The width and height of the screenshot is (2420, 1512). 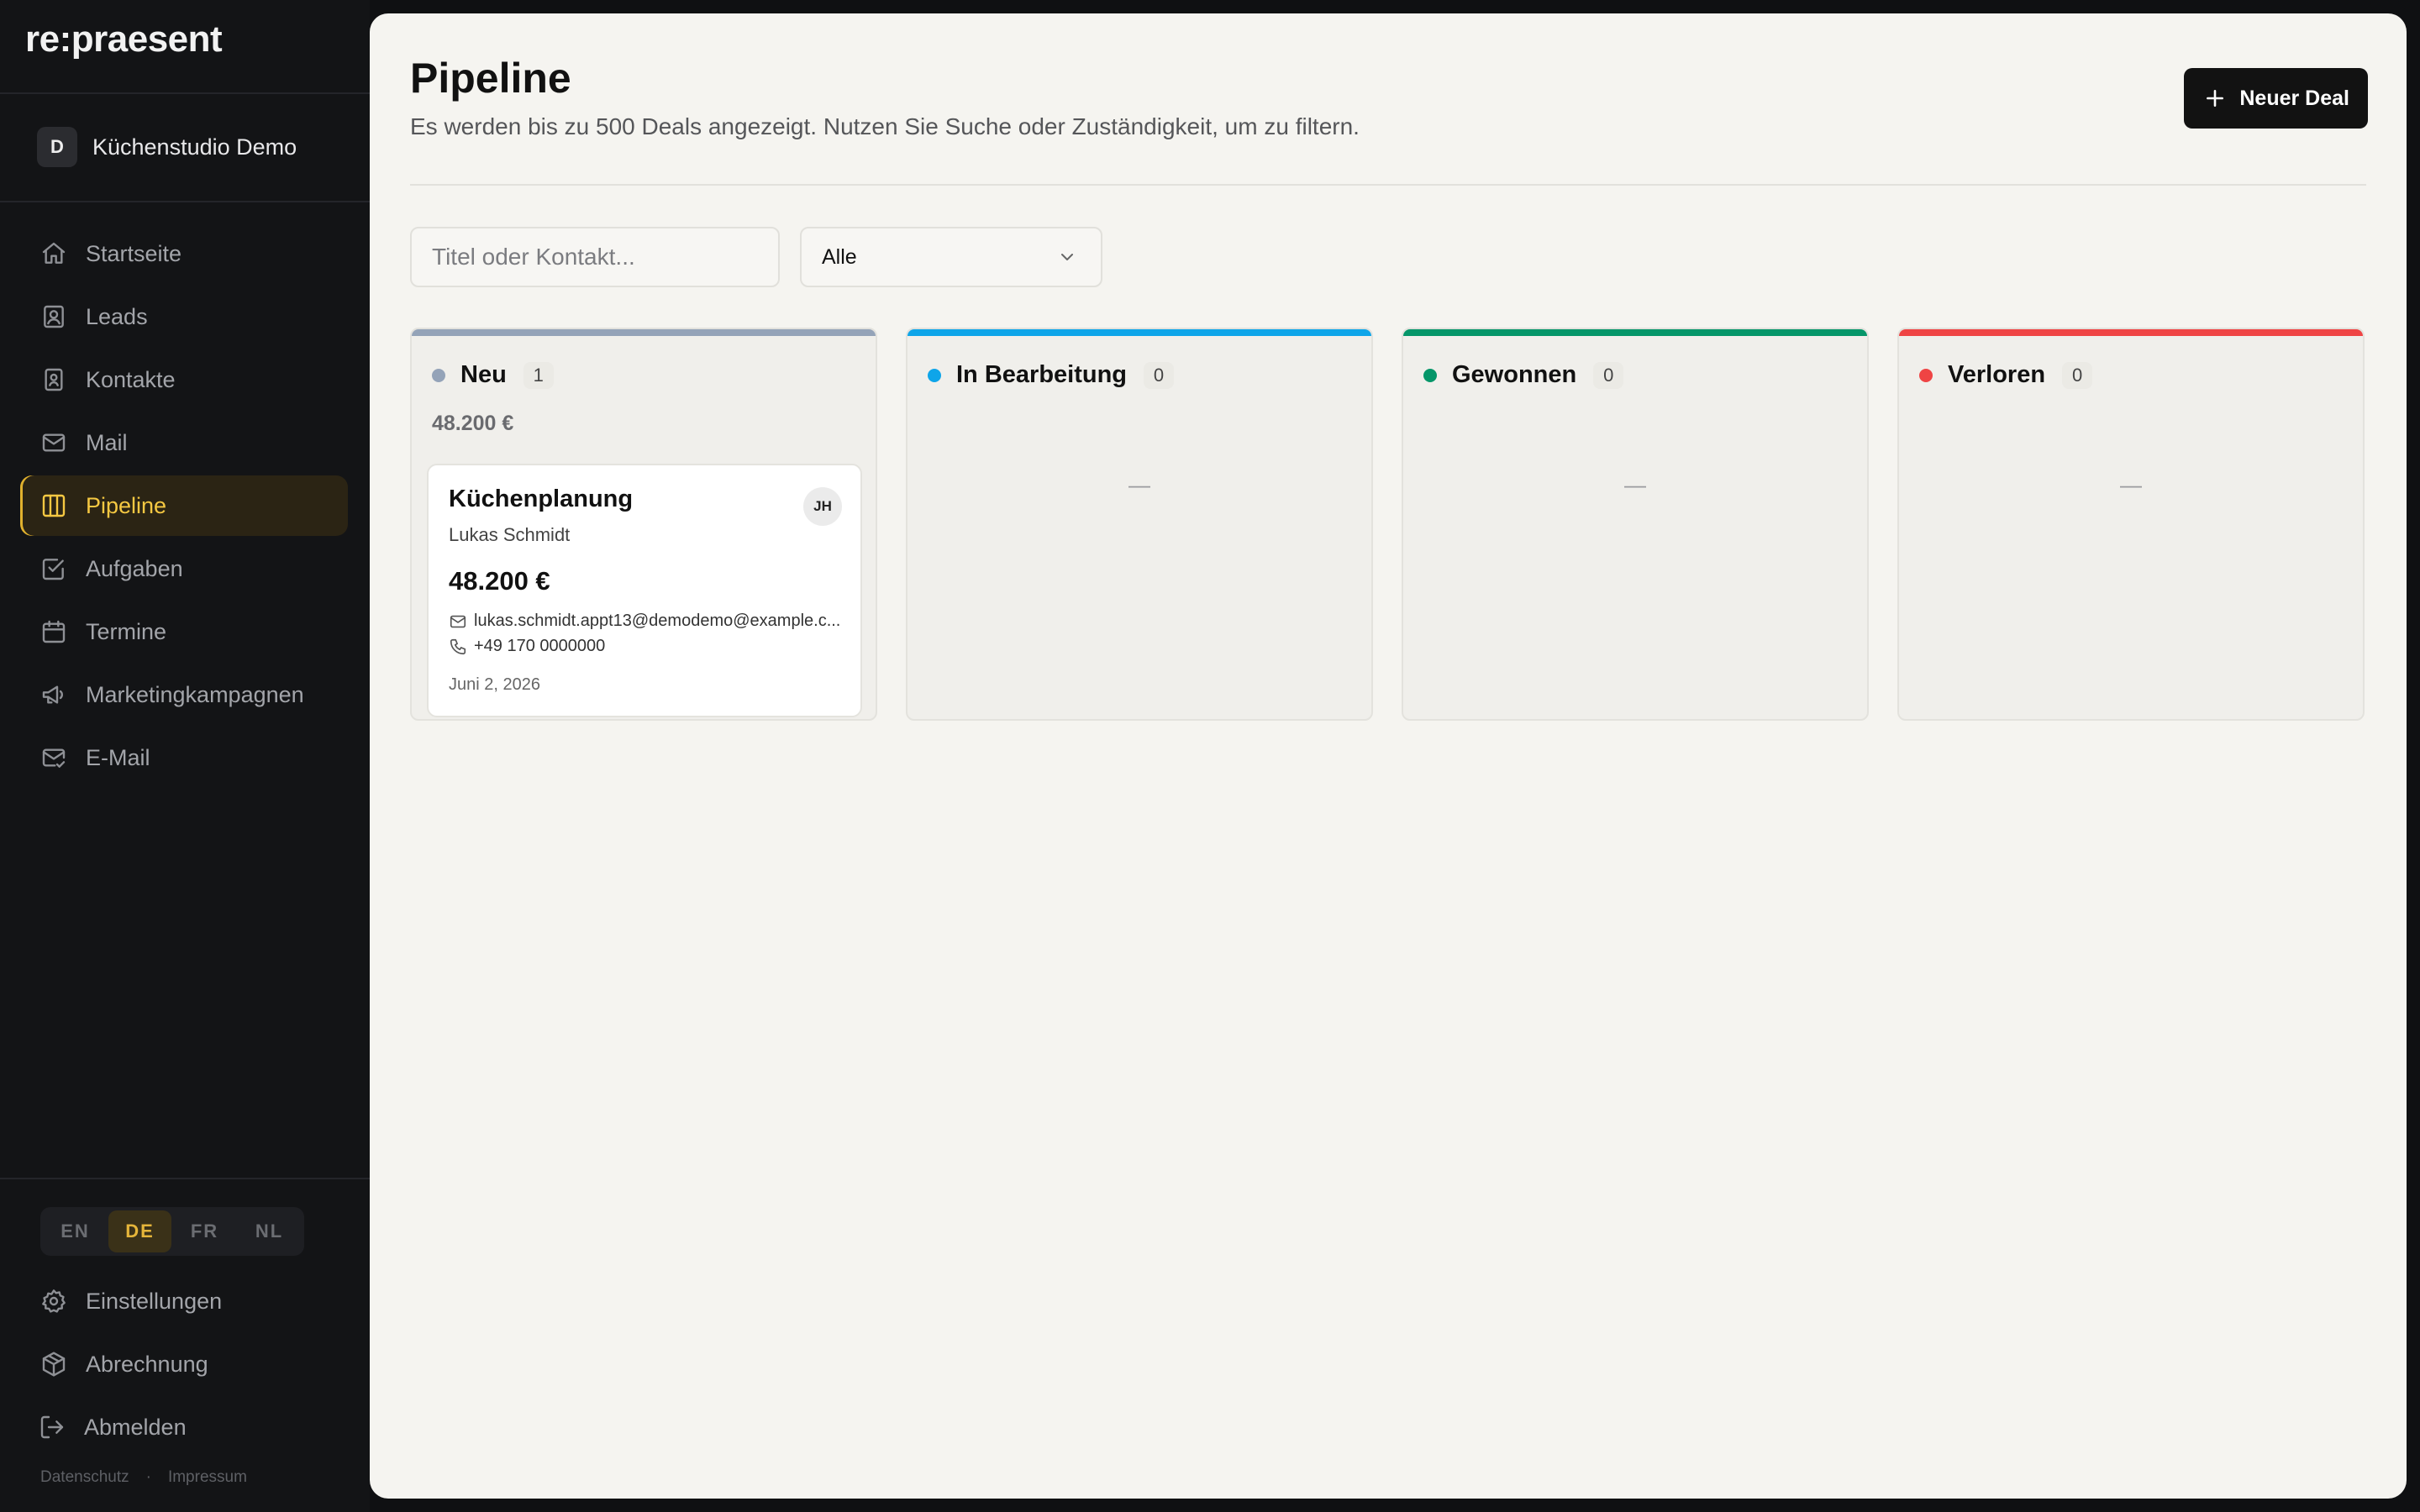 What do you see at coordinates (124, 39) in the screenshot?
I see `app-logo: re:praesent` at bounding box center [124, 39].